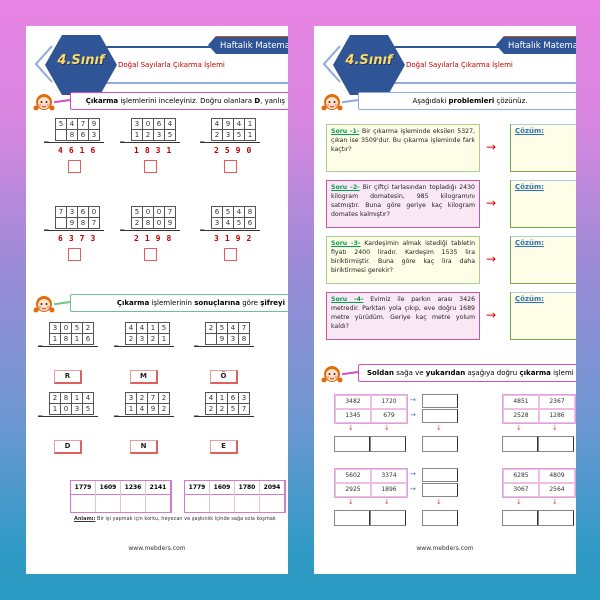  Describe the element at coordinates (186, 101) in the screenshot. I see `instr-text: işlemlerini inceleyiniz. Doğru olanlara` at that location.